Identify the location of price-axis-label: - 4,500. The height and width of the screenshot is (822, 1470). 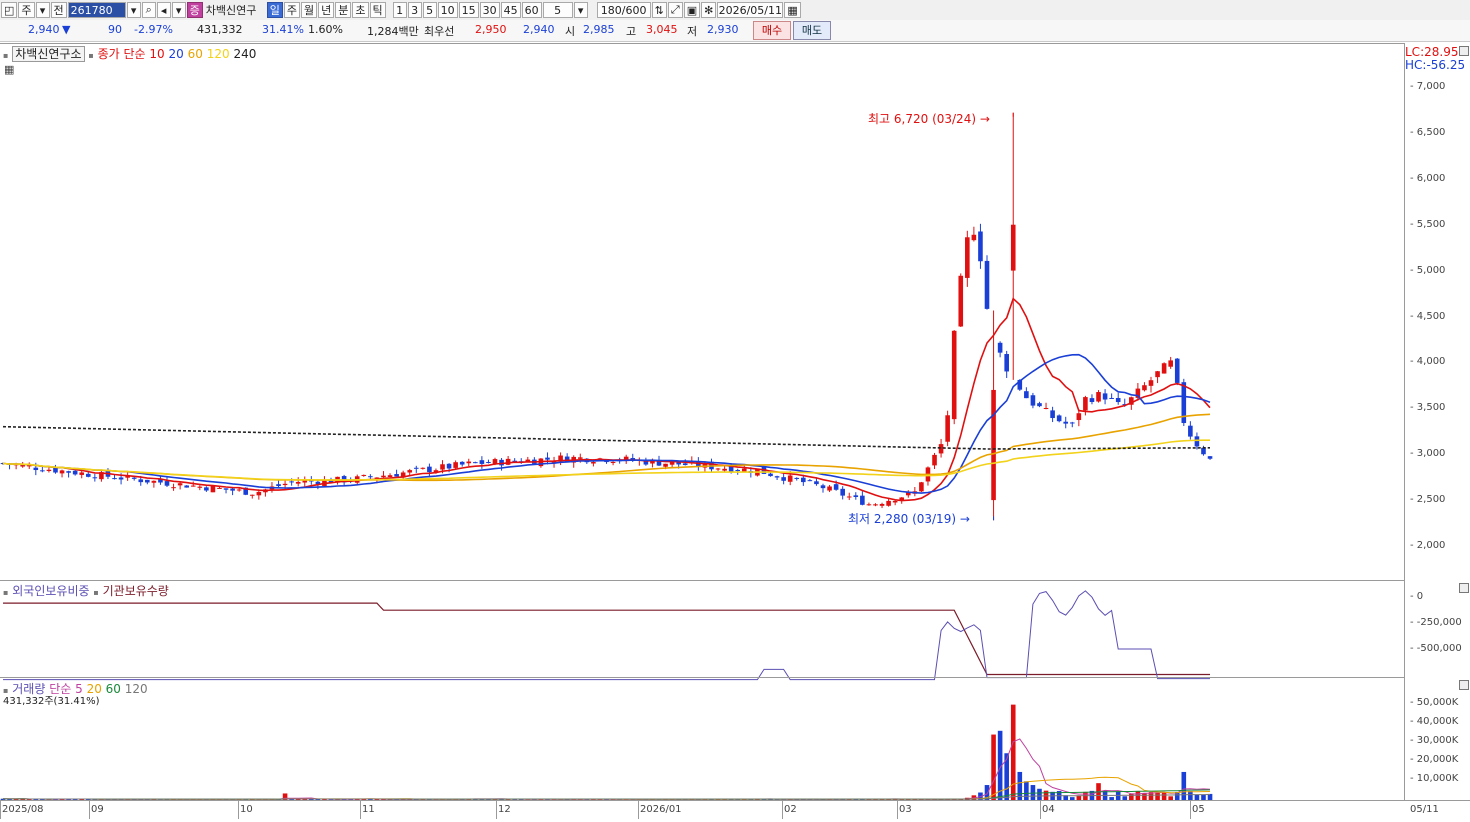
(1427, 316).